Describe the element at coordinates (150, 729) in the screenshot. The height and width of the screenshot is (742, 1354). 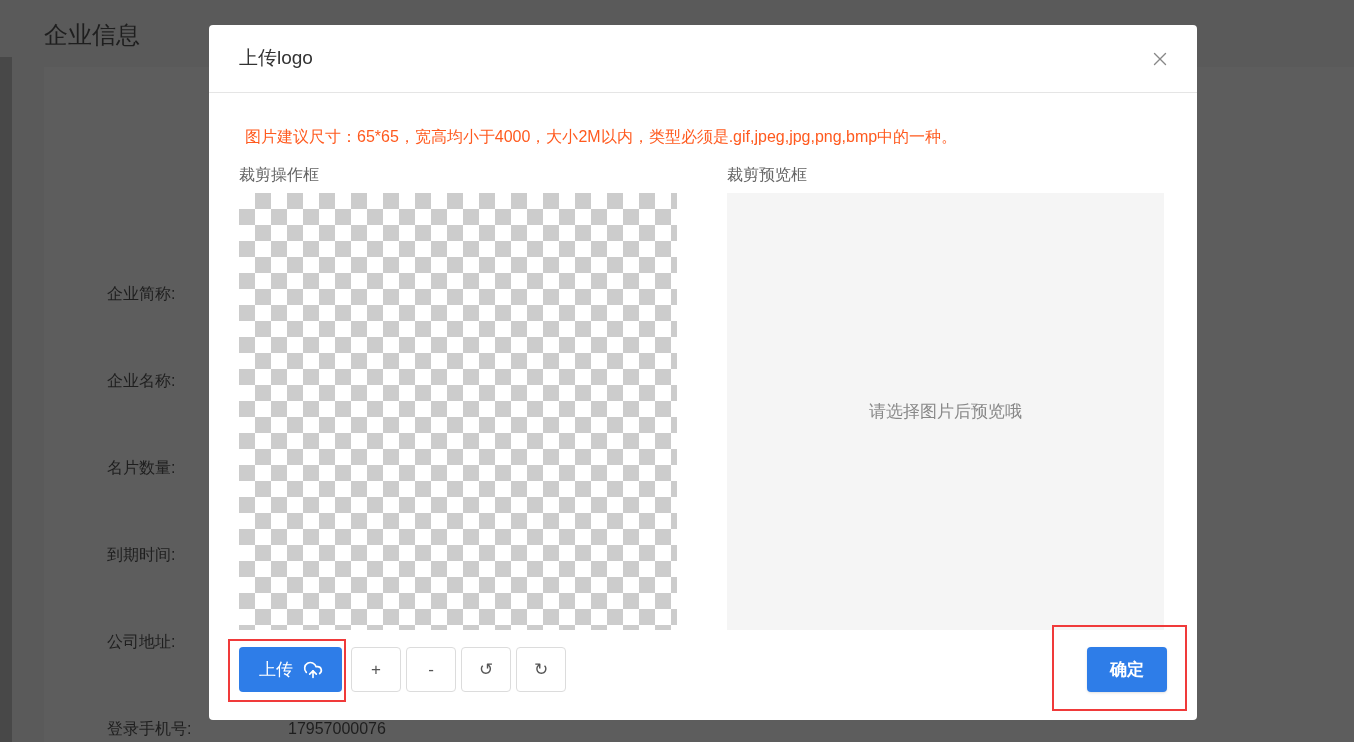
I see `field-label: 登录手机号:` at that location.